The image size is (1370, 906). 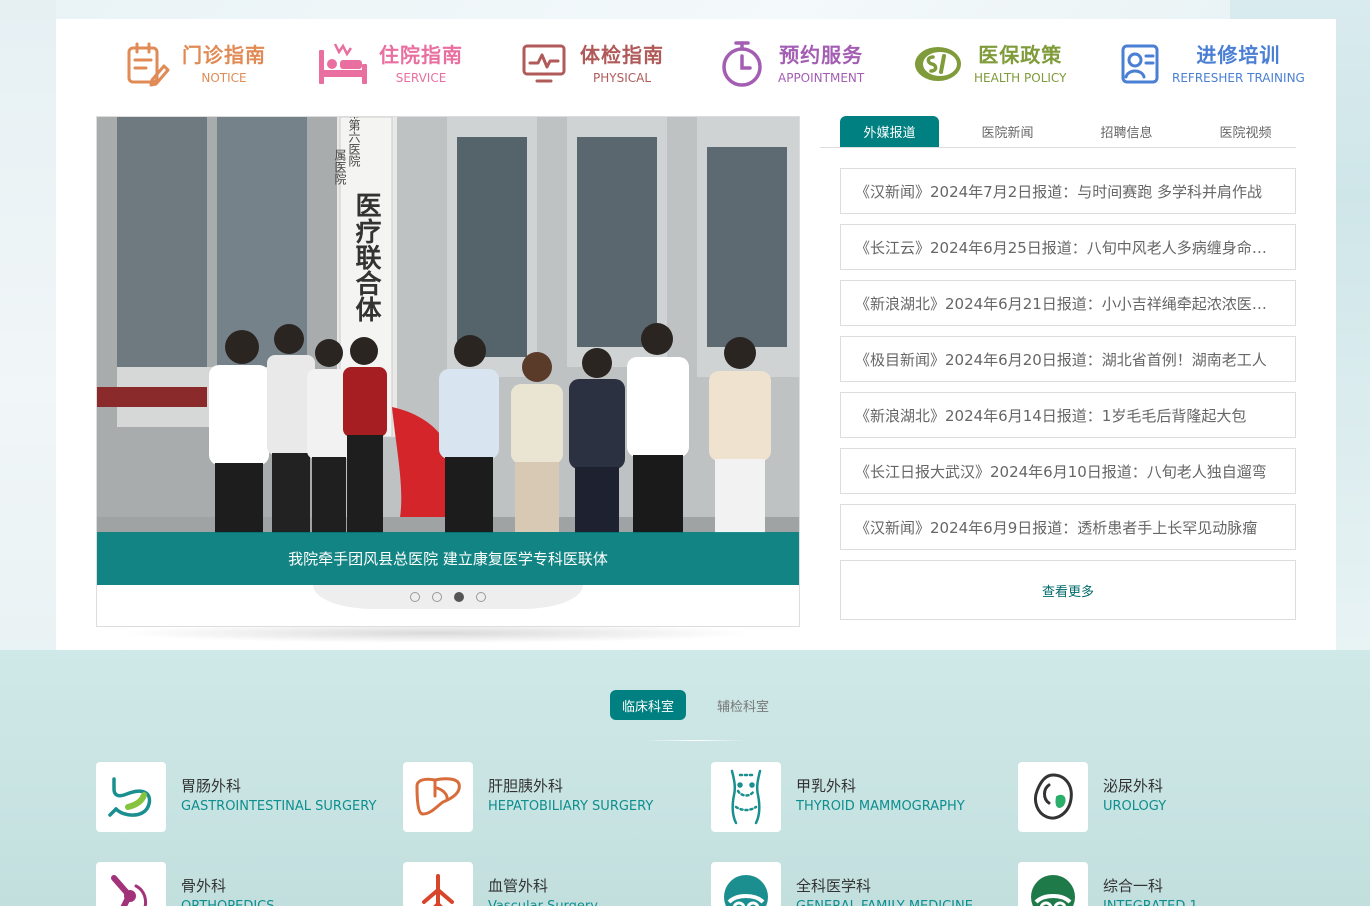 I want to click on nav-label: 门诊指南, so click(x=224, y=55).